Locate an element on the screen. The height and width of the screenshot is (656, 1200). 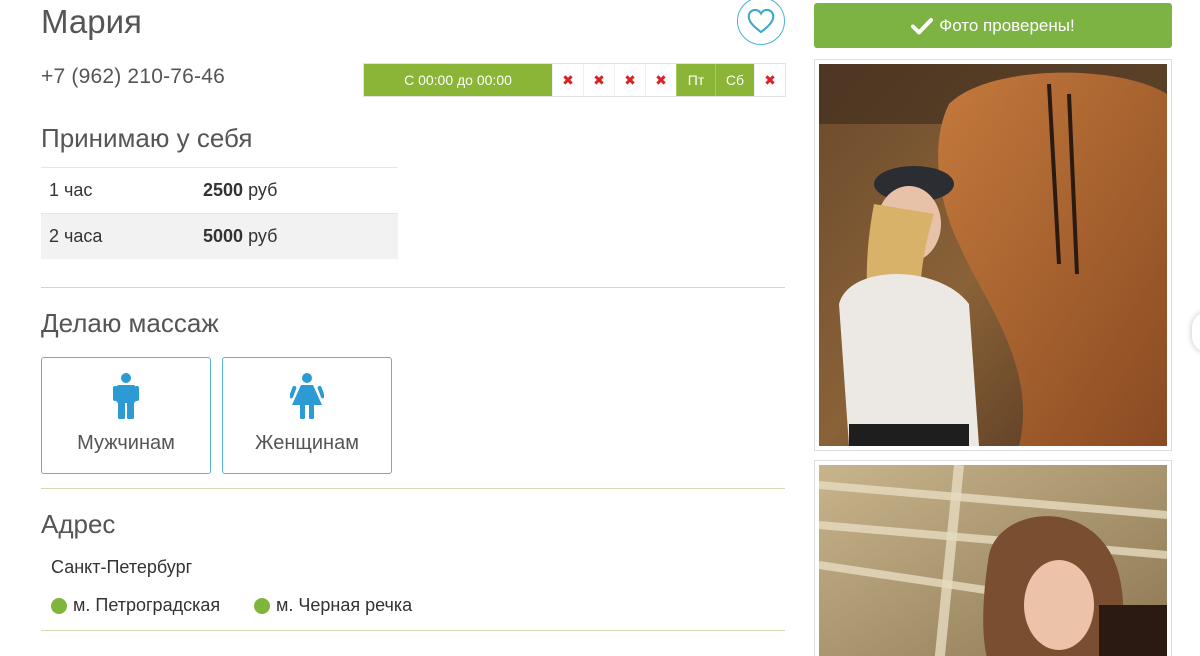
table-row: 1 час 2500 руб is located at coordinates (219, 190).